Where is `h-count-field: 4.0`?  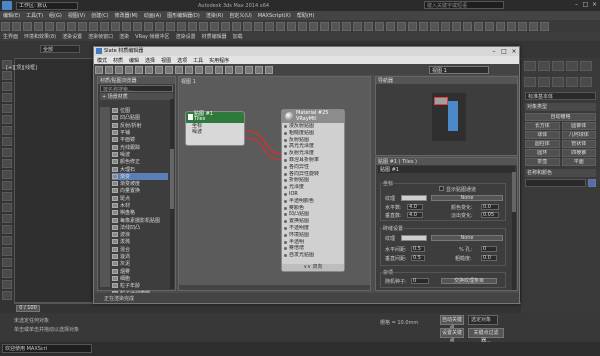 h-count-field: 4.0 is located at coordinates (415, 207).